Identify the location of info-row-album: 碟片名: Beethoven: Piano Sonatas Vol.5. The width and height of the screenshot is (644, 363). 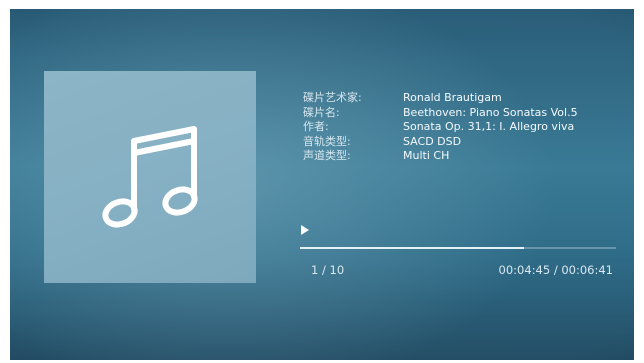
(440, 113).